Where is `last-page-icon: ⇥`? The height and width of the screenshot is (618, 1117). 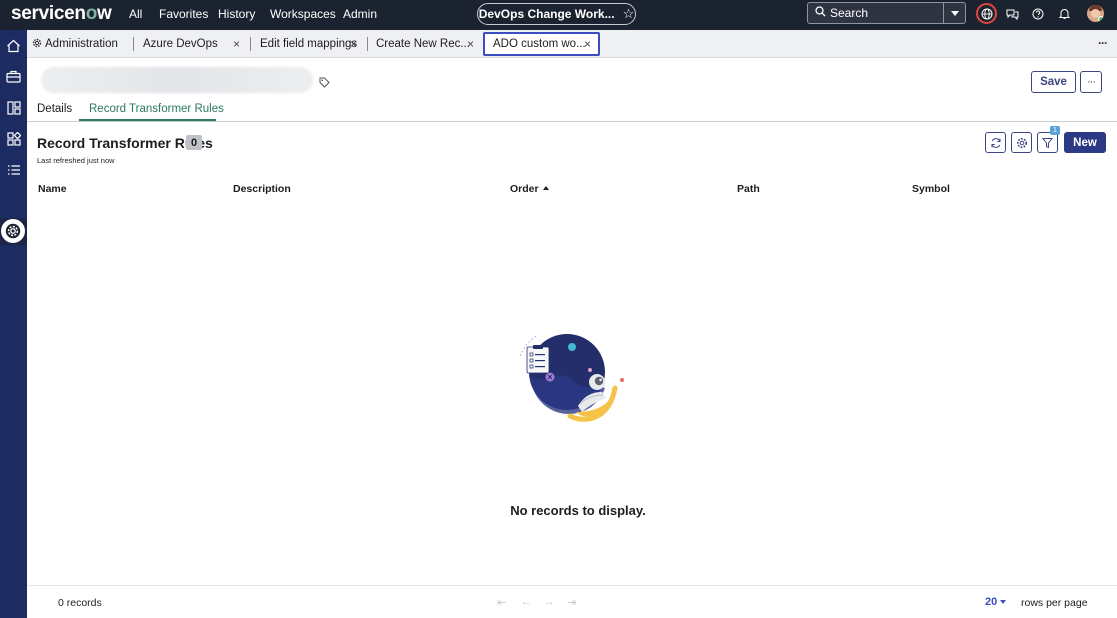
last-page-icon: ⇥ is located at coordinates (571, 602).